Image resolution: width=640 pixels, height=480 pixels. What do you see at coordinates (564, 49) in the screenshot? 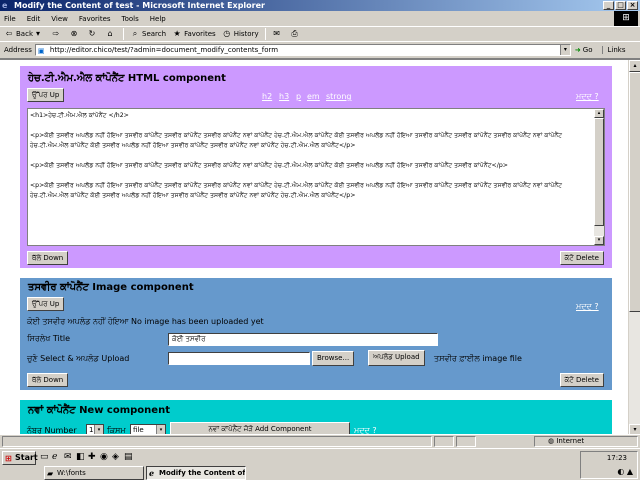
I see `address-dropdown-icon: ▾` at bounding box center [564, 49].